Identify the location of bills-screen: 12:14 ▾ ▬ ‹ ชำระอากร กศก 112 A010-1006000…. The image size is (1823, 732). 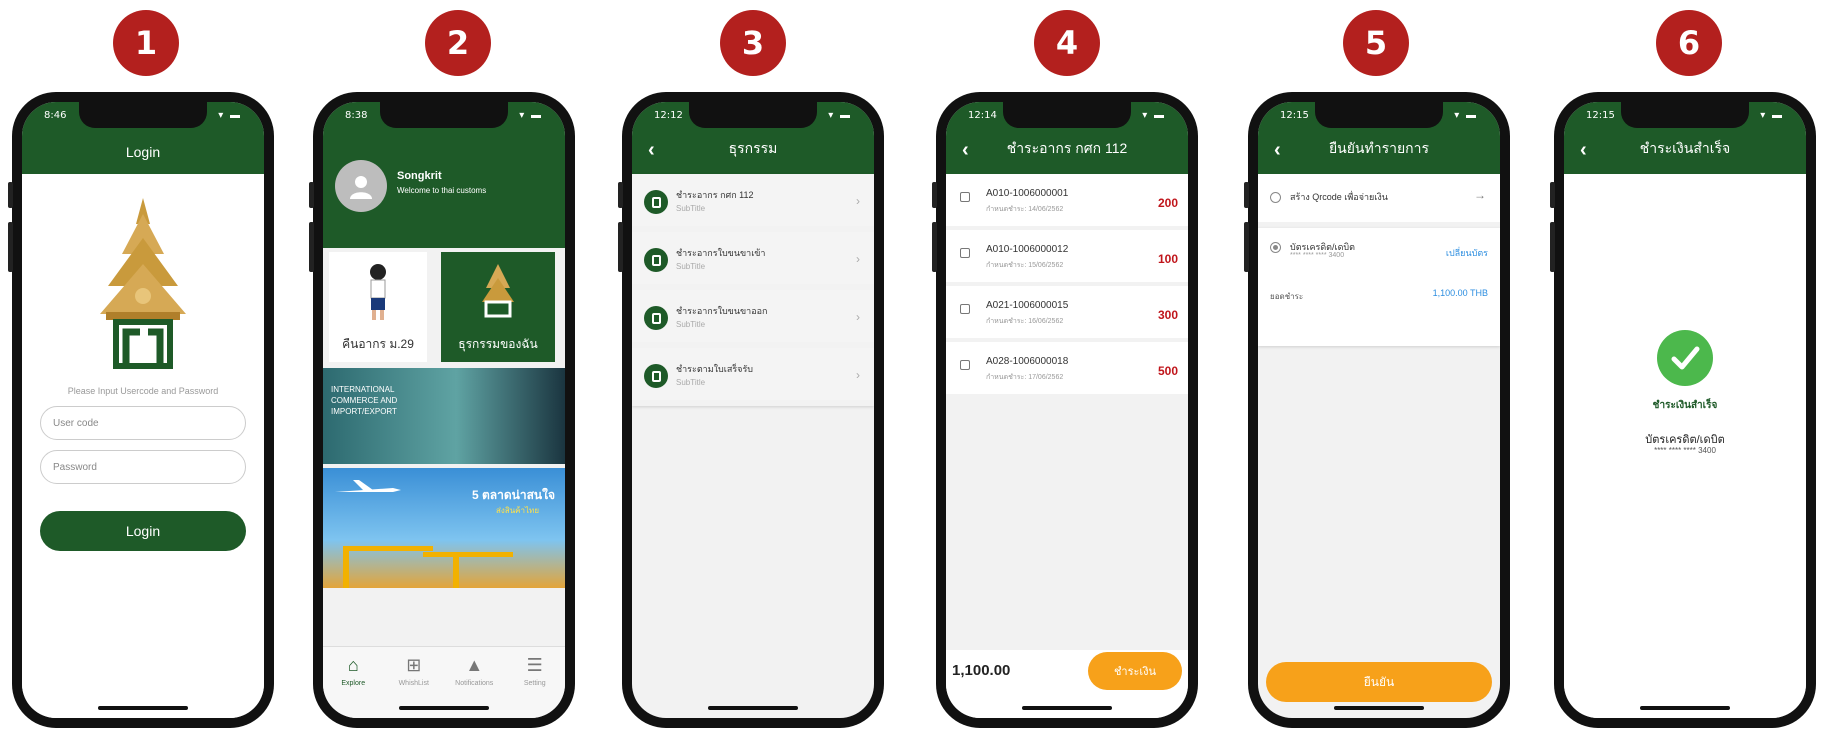
(1067, 410).